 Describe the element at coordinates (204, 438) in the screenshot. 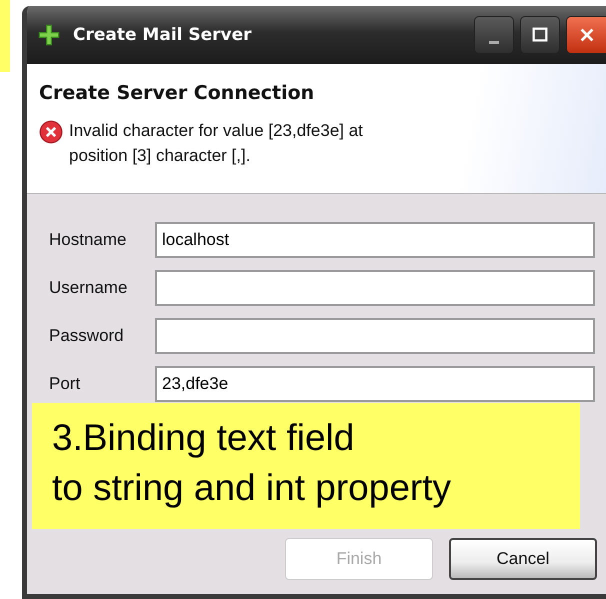

I see `annotation-text: 3.Binding text field` at that location.